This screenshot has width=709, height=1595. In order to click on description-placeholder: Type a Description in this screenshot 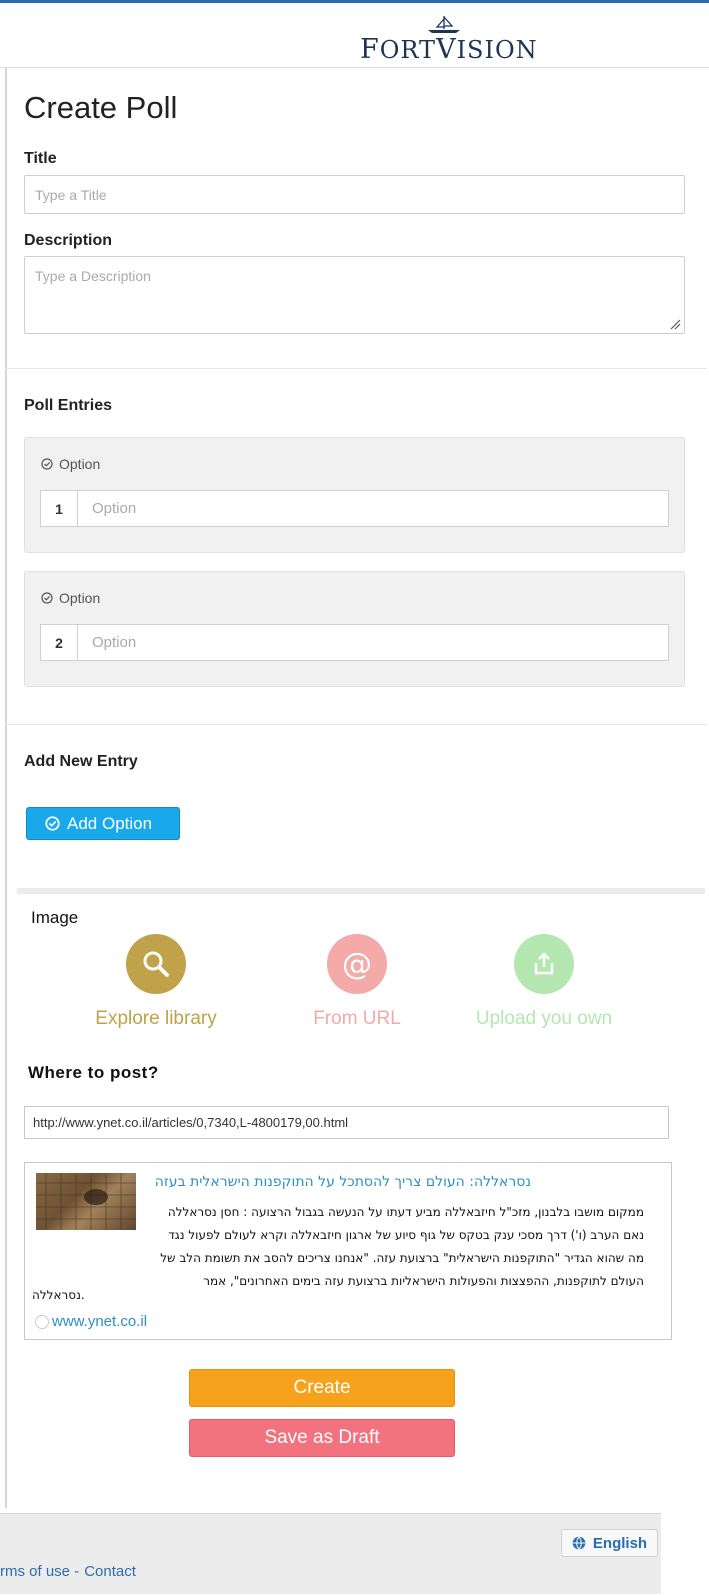, I will do `click(93, 276)`.